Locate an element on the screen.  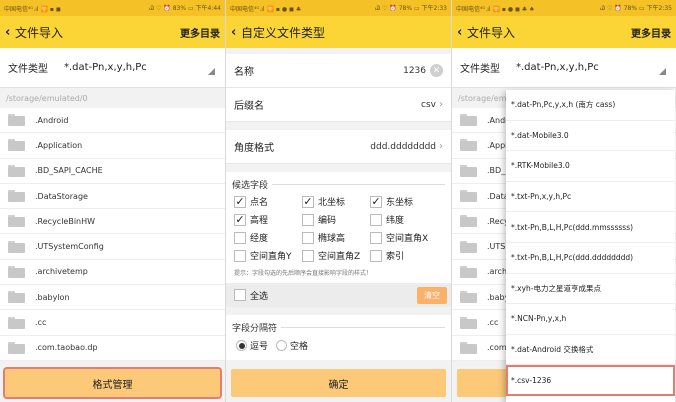
file-type-option: *.RTK-Mobile3.0 is located at coordinates (590, 166).